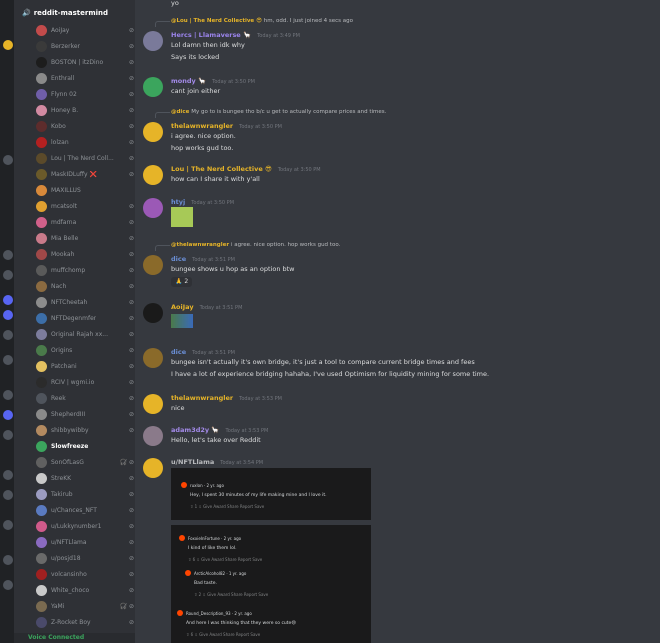  Describe the element at coordinates (86, 94) in the screenshot. I see `voice-user: Flynn 02 ⊘` at that location.